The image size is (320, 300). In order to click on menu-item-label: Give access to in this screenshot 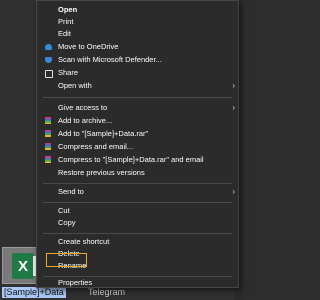, I will do `click(83, 107)`.